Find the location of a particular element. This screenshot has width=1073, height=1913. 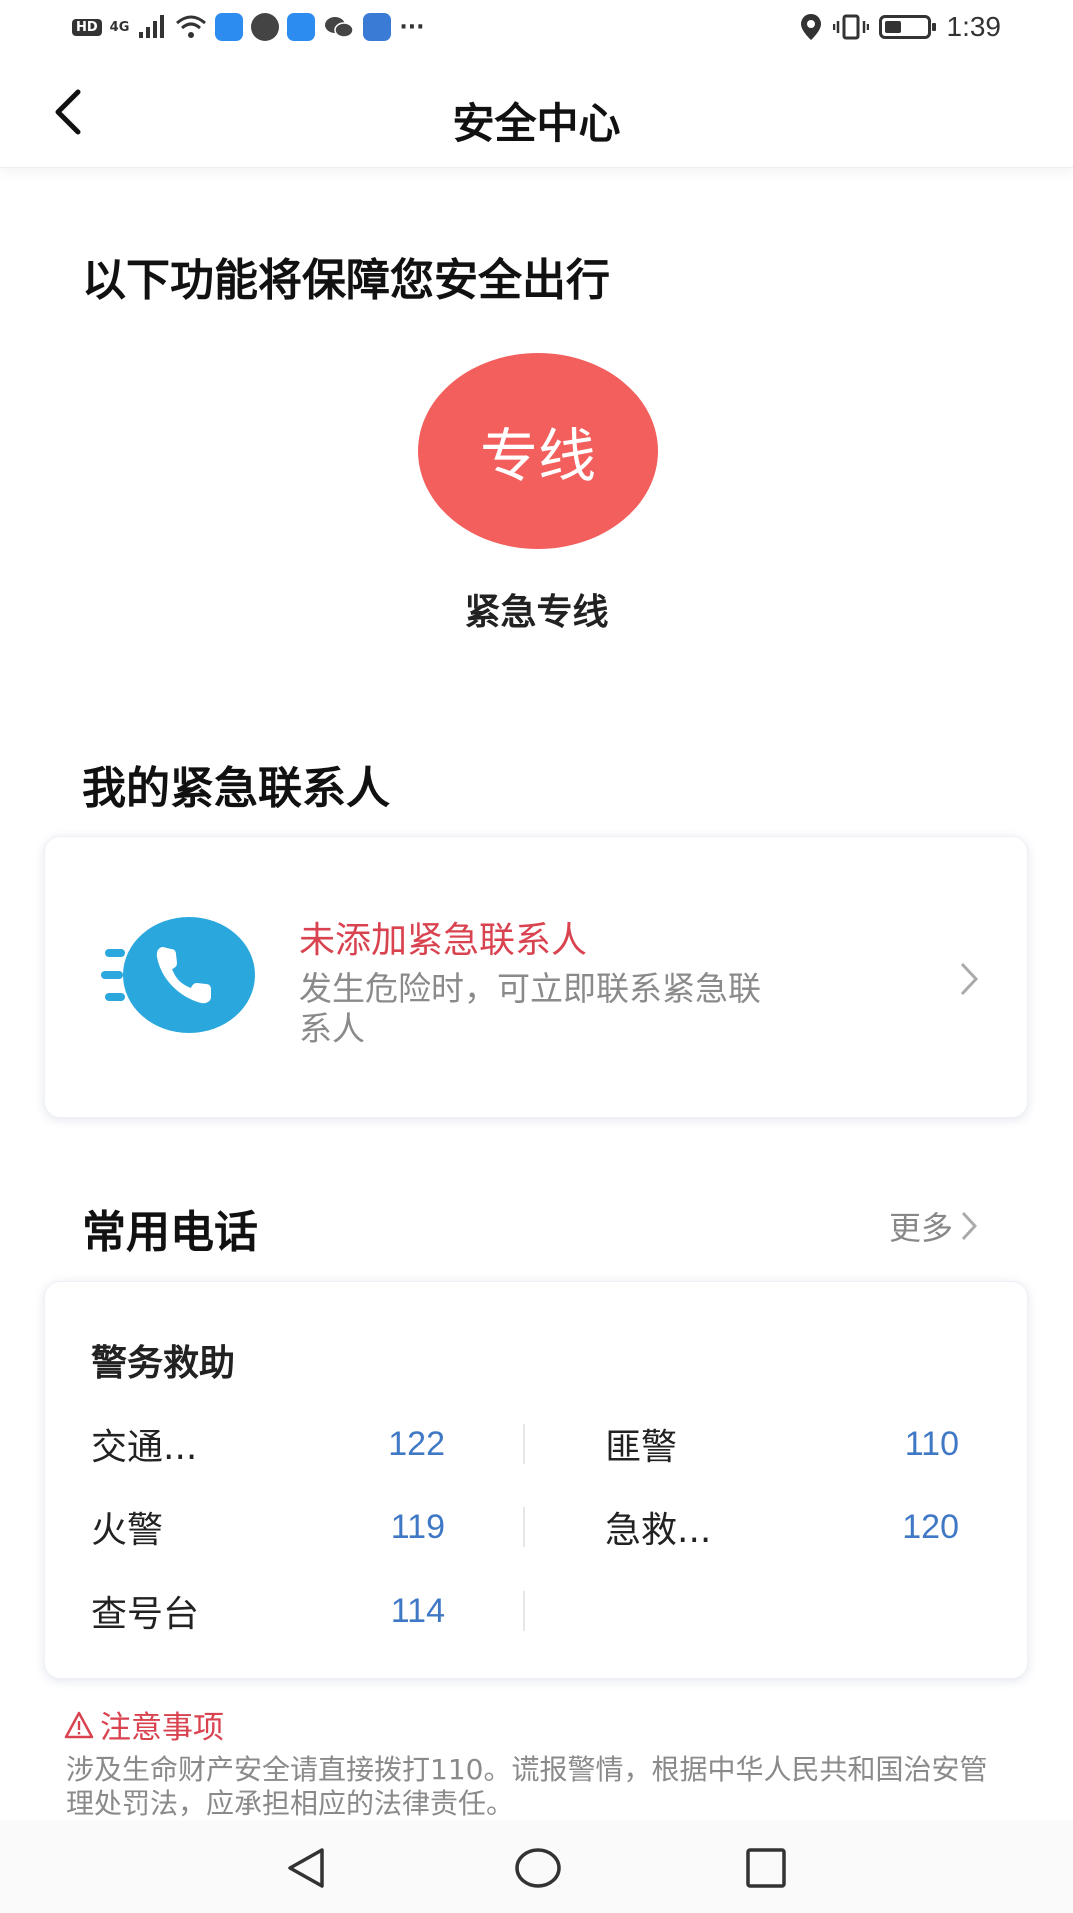

square-recents-icon is located at coordinates (766, 1868).